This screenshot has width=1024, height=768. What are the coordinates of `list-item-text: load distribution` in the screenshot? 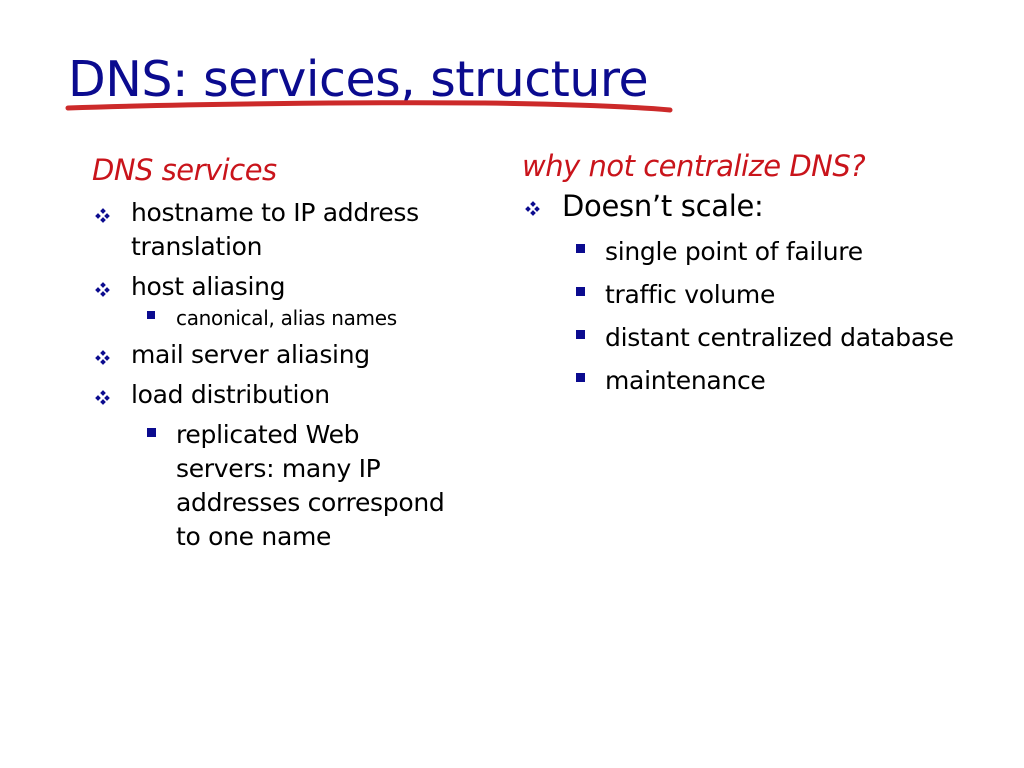 It's located at (230, 394).